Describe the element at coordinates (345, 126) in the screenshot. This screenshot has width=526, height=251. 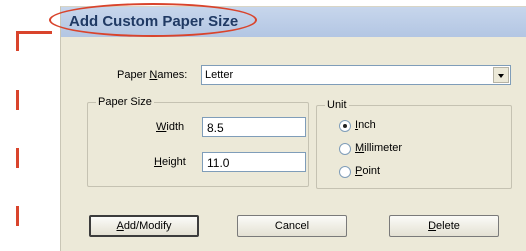
I see `radio-selected-icon` at that location.